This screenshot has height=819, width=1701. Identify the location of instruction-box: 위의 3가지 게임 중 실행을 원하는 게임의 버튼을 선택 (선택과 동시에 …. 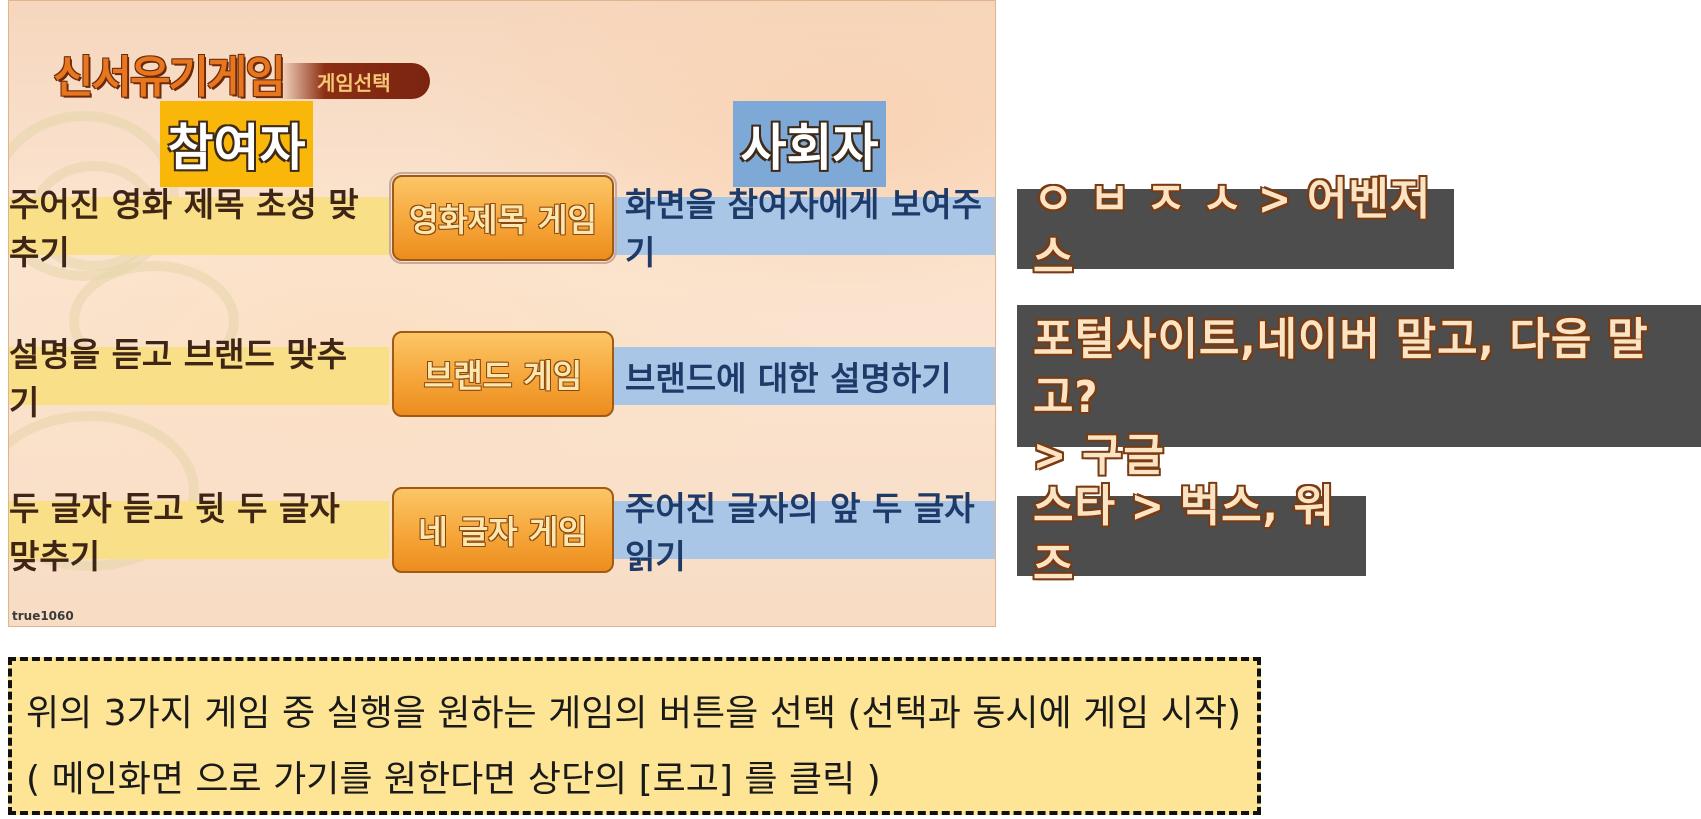
(634, 736).